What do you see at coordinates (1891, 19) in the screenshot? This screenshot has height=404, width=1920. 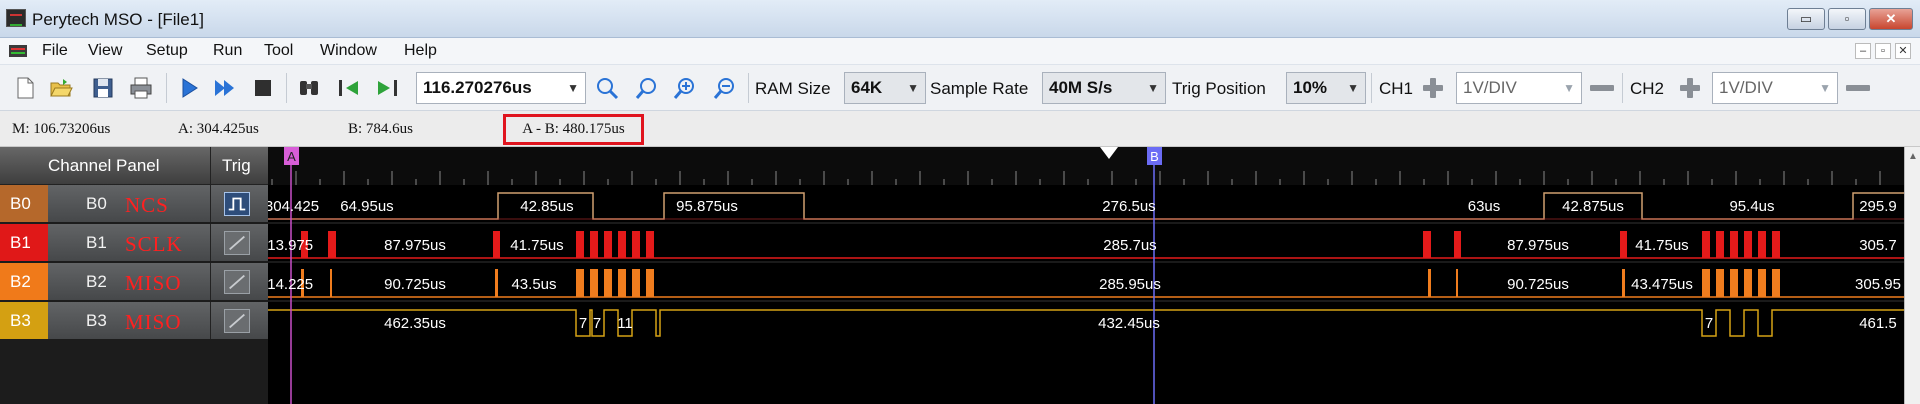 I see `close-button: ✕` at bounding box center [1891, 19].